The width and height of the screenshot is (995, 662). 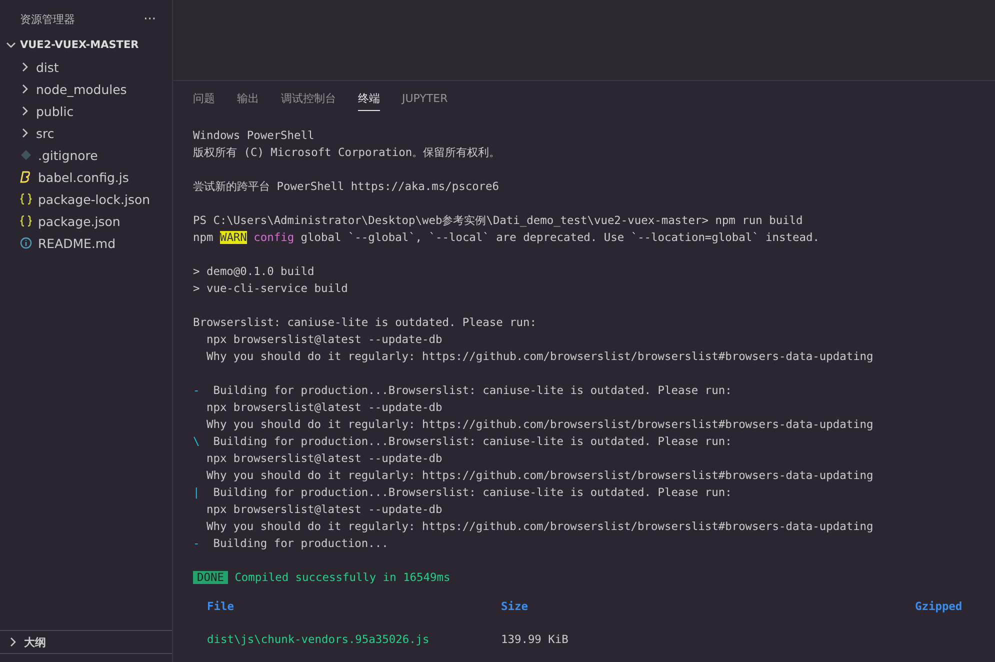 What do you see at coordinates (365, 323) in the screenshot?
I see `terminal-line: Browserslist: caniuse-lite is outdated. Please run:` at bounding box center [365, 323].